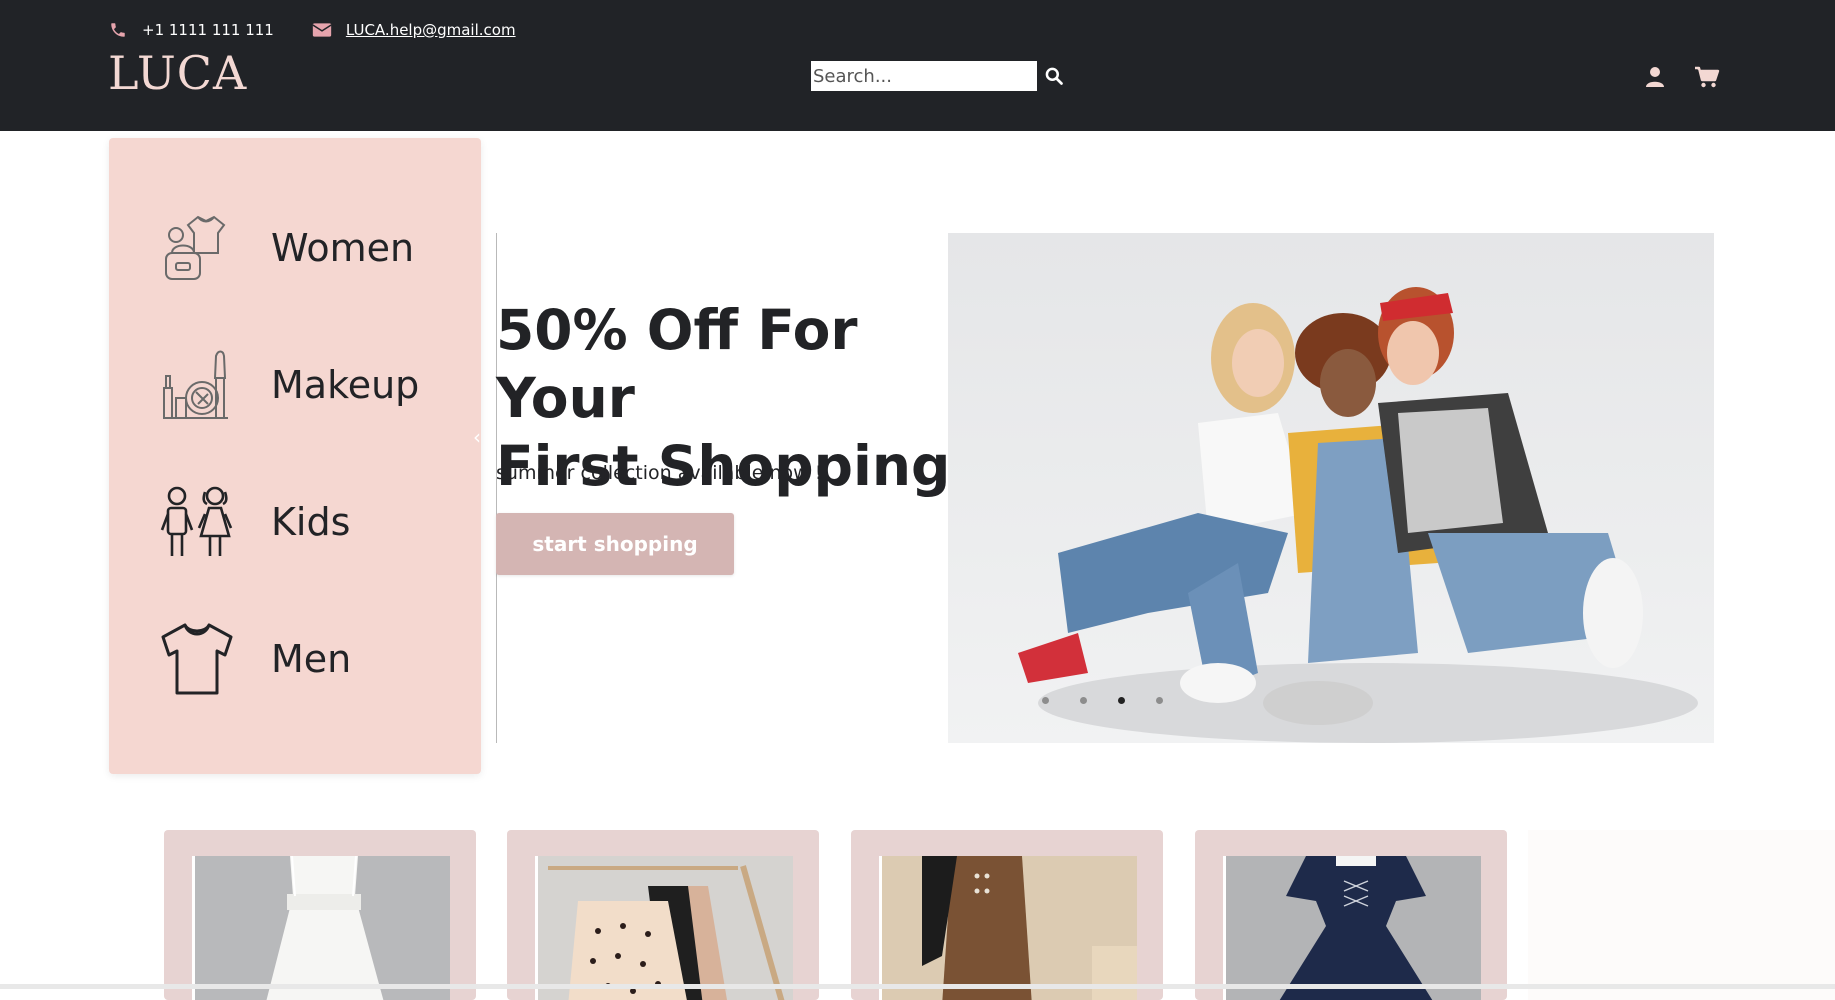  What do you see at coordinates (1655, 77) in the screenshot?
I see `user-icon` at bounding box center [1655, 77].